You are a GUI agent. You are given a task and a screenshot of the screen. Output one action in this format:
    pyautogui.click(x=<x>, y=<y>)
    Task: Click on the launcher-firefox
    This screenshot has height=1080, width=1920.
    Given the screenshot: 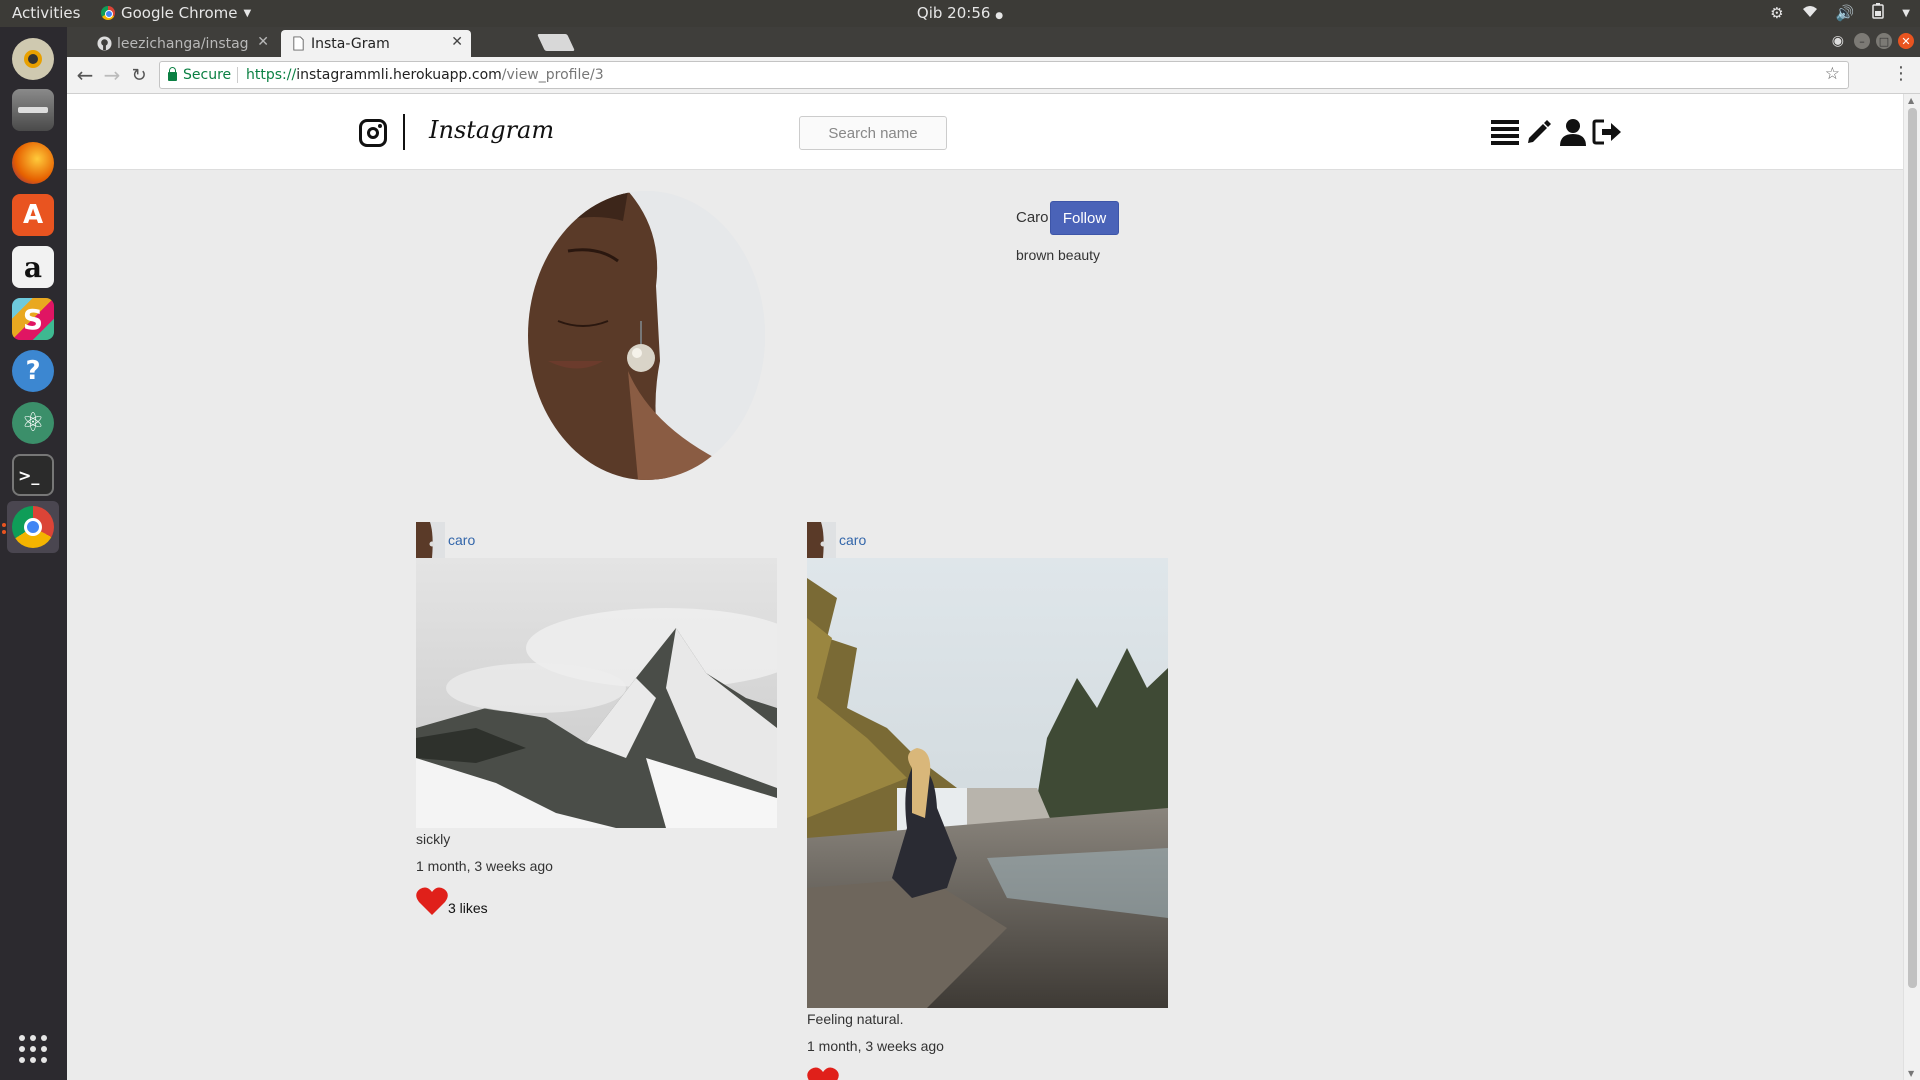 What is the action you would take?
    pyautogui.click(x=33, y=163)
    